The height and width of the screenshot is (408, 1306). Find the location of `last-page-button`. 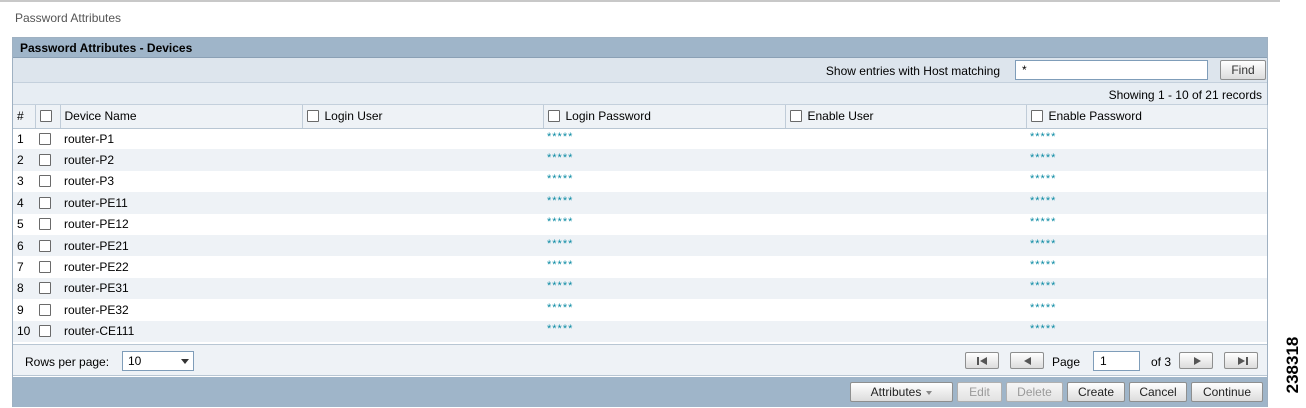

last-page-button is located at coordinates (1241, 360).